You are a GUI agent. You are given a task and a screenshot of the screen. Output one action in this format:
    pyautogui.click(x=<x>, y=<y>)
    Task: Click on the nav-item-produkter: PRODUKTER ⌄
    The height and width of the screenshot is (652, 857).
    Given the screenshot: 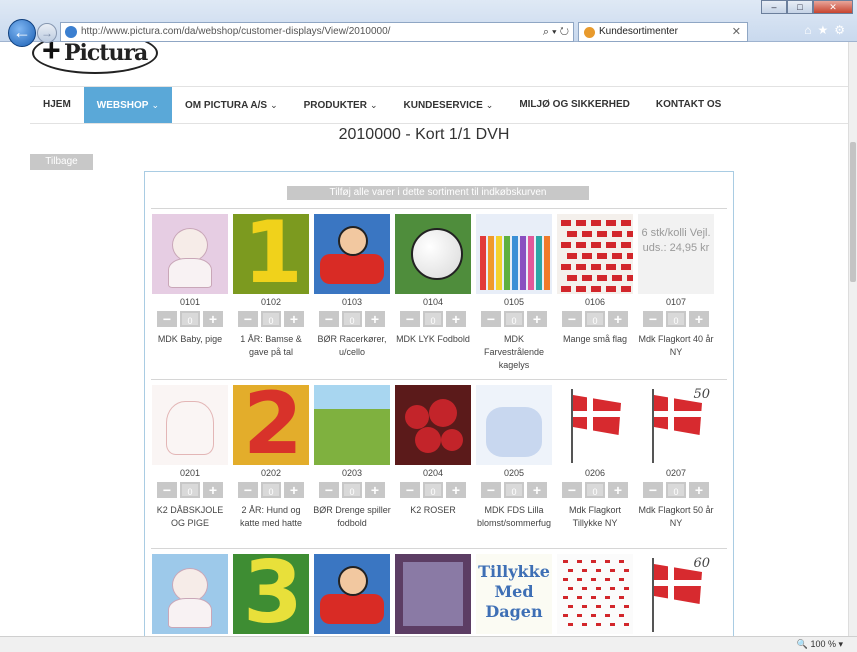 What is the action you would take?
    pyautogui.click(x=341, y=105)
    